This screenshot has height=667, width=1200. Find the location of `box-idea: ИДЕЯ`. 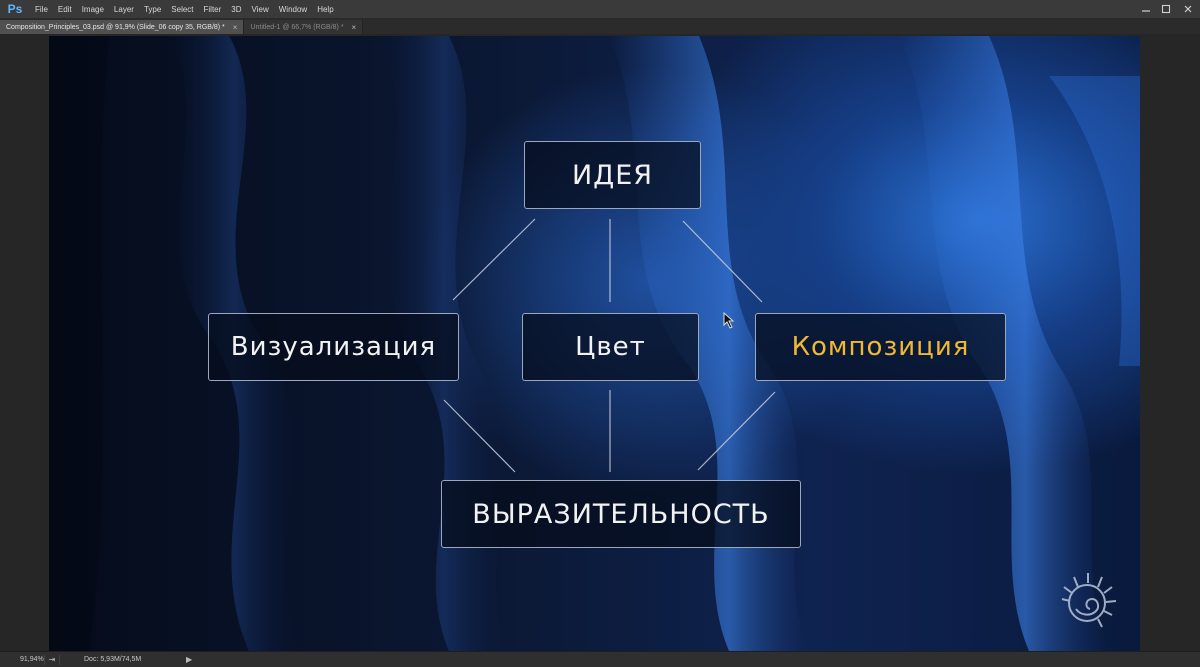

box-idea: ИДЕЯ is located at coordinates (612, 175).